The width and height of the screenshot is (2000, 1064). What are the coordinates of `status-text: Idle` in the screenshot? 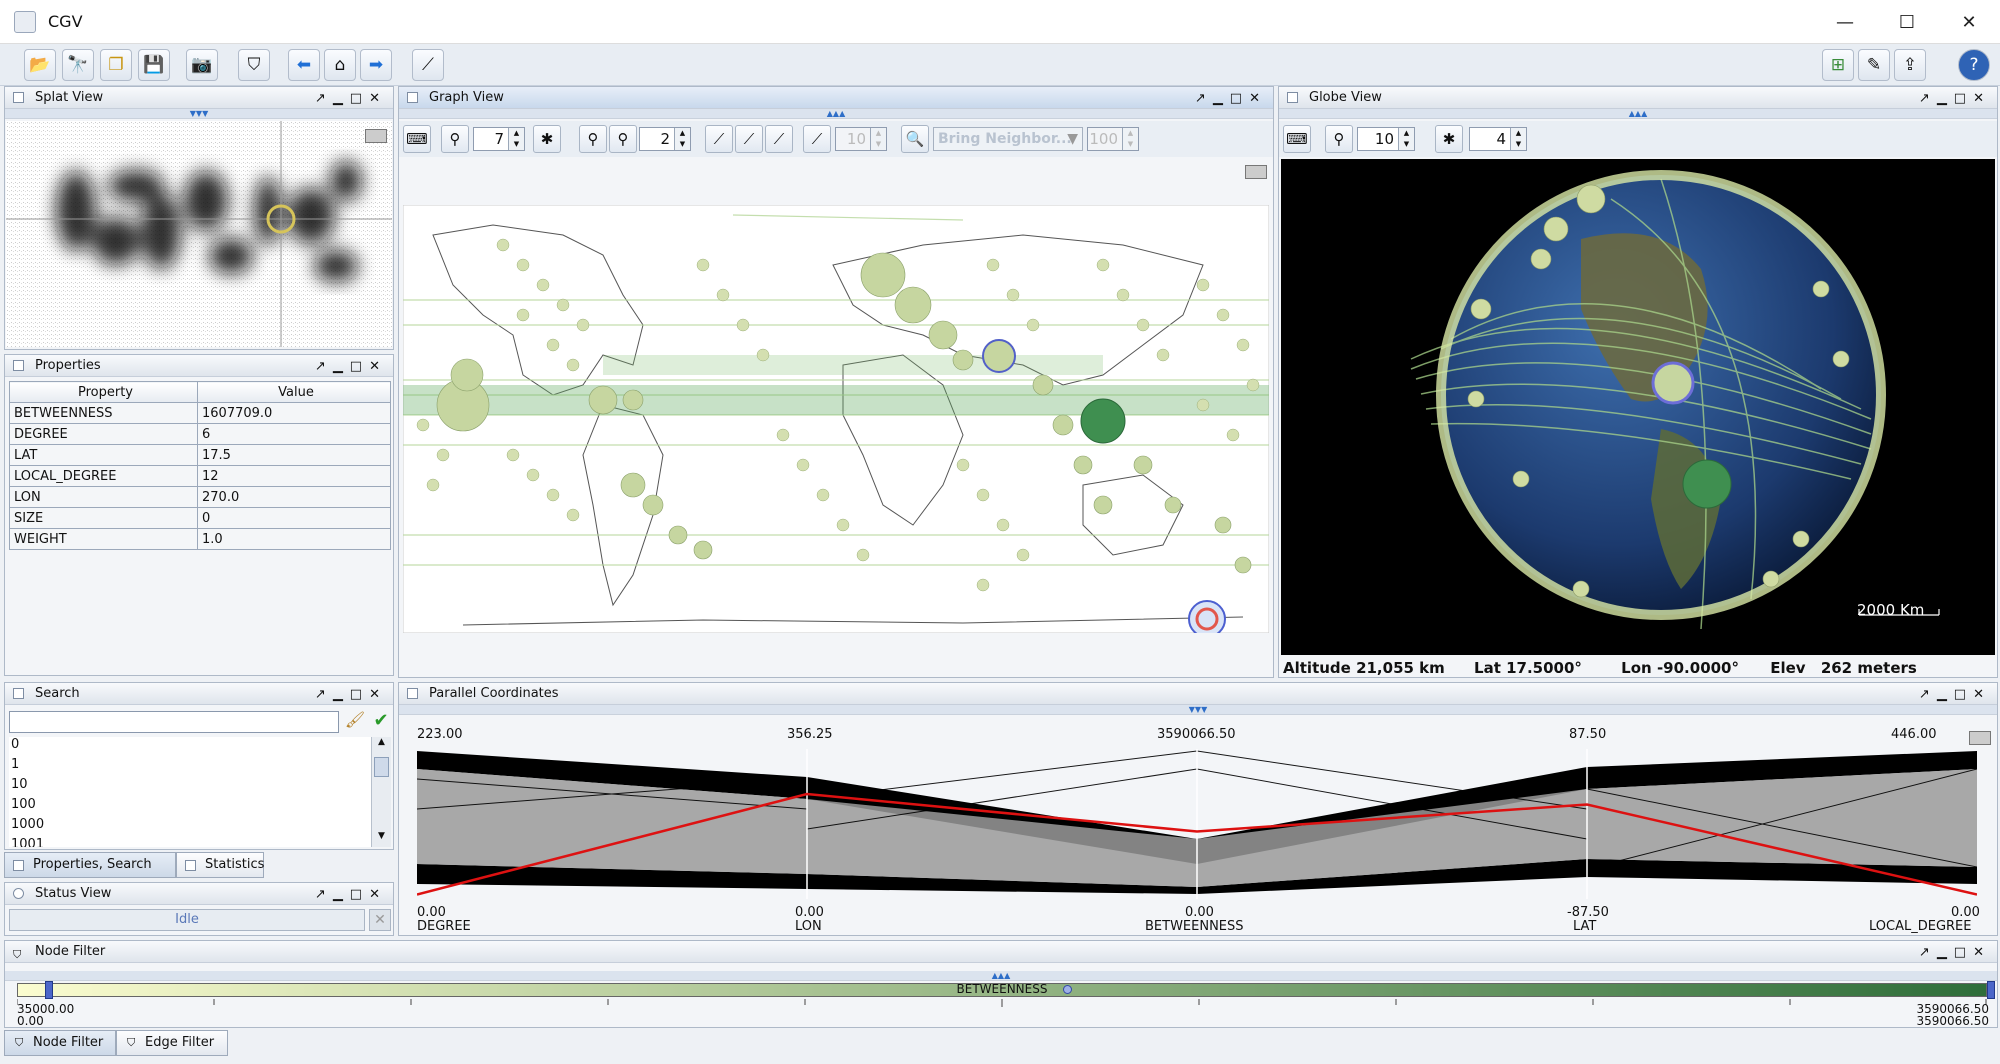 It's located at (187, 920).